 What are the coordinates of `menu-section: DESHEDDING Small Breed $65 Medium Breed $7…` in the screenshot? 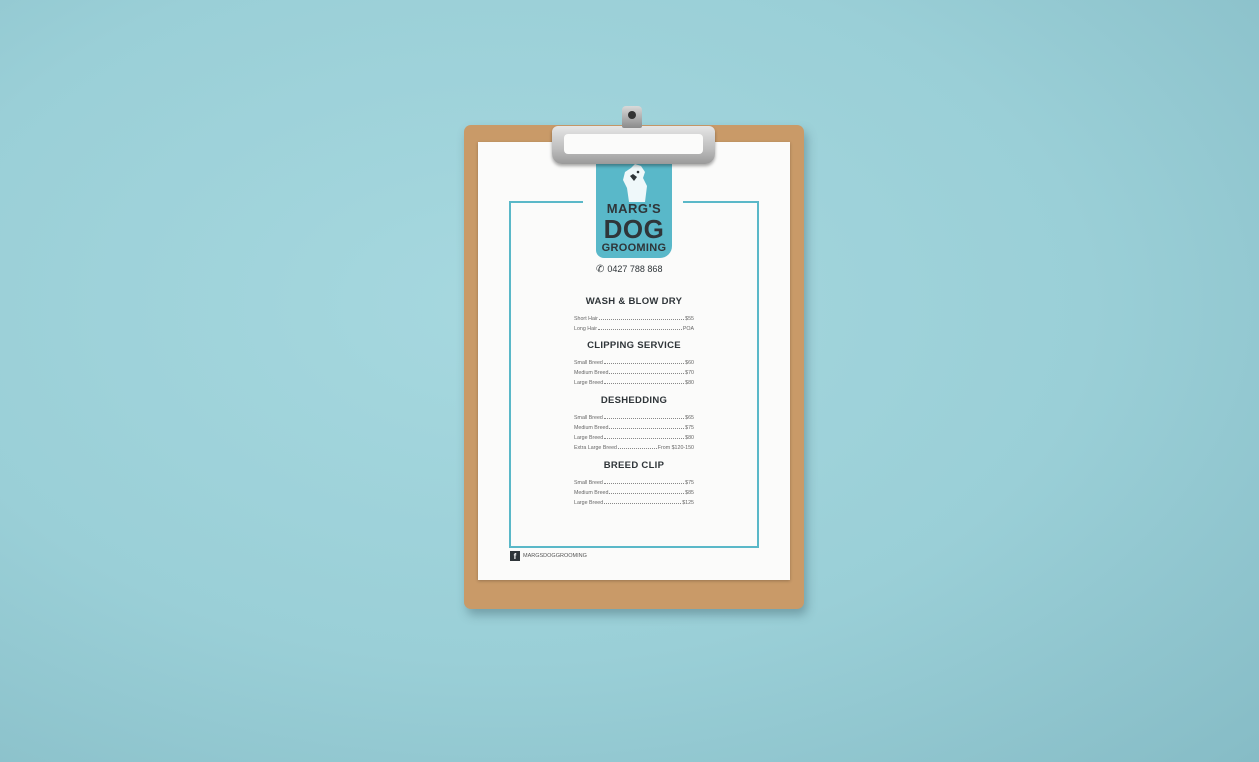 It's located at (634, 423).